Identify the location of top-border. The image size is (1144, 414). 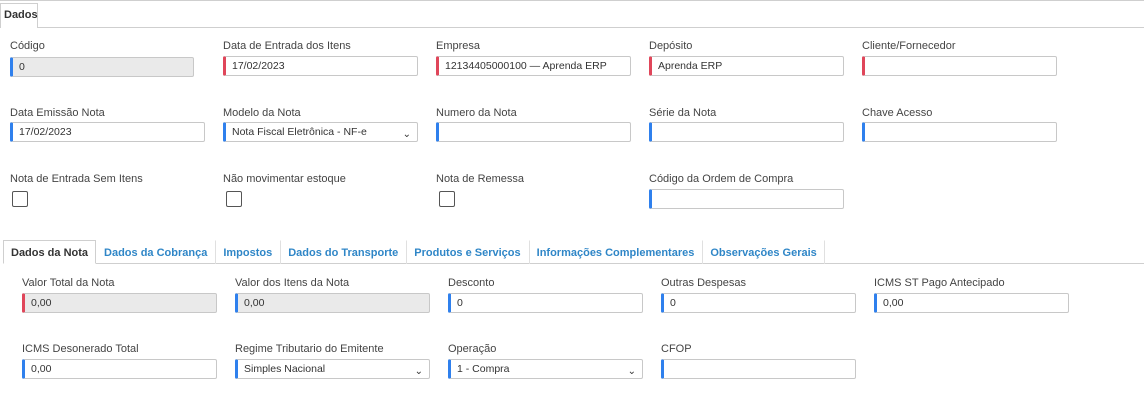
(572, 0).